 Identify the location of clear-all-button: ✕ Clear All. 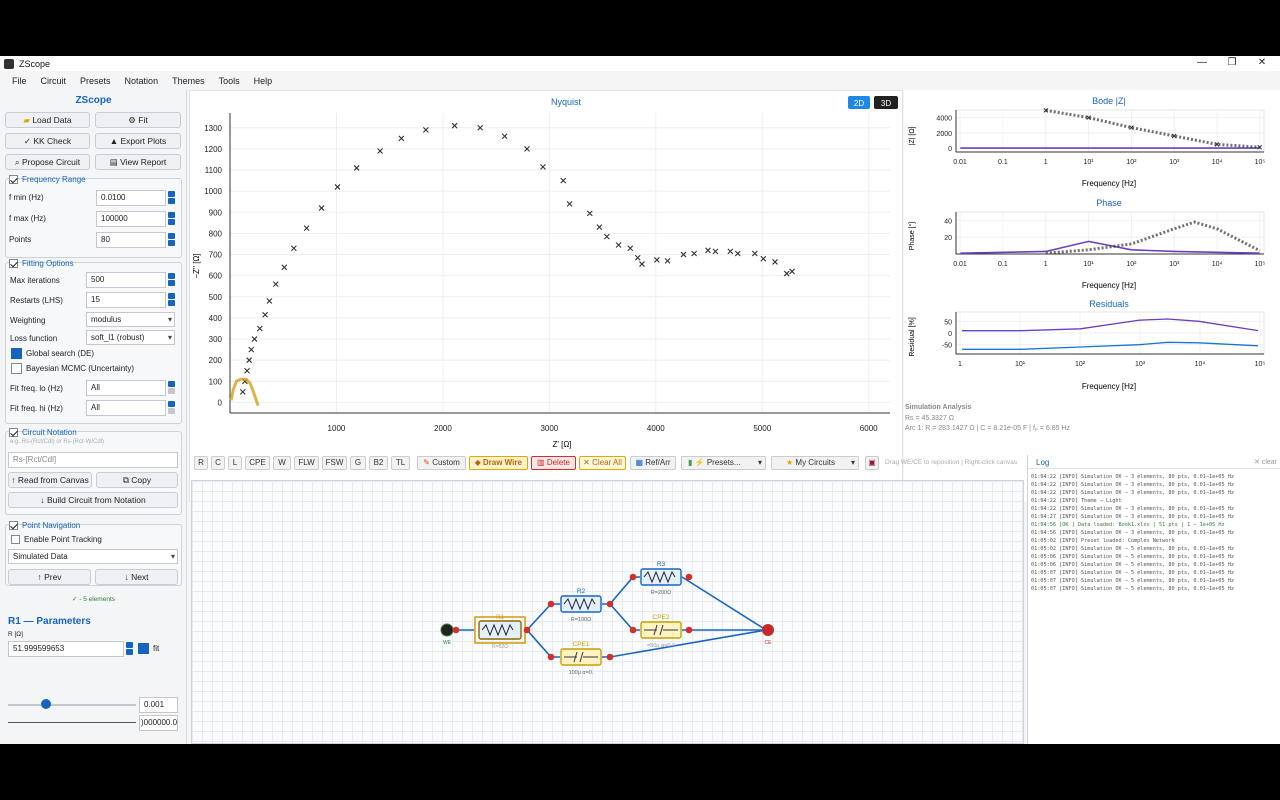
(602, 463).